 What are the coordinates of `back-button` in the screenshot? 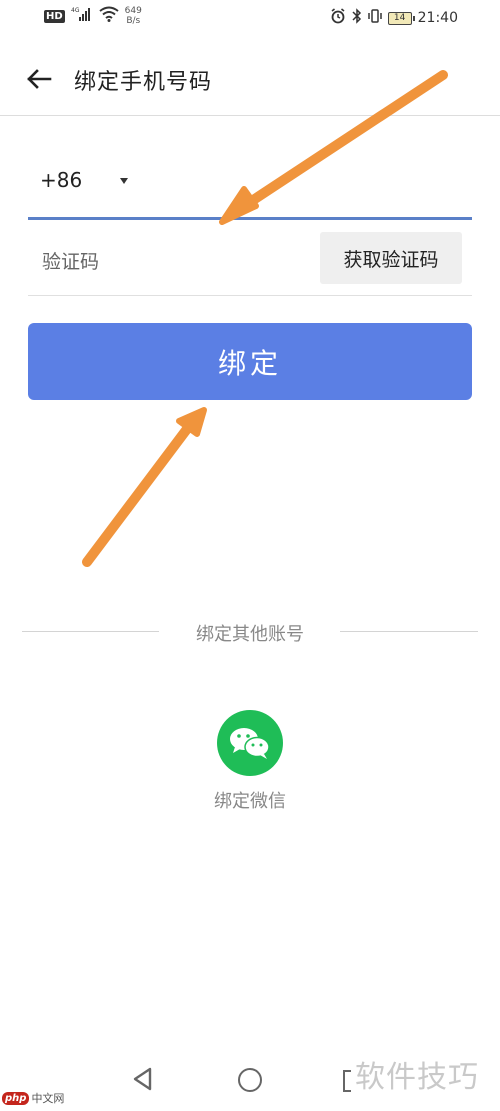 It's located at (39, 79).